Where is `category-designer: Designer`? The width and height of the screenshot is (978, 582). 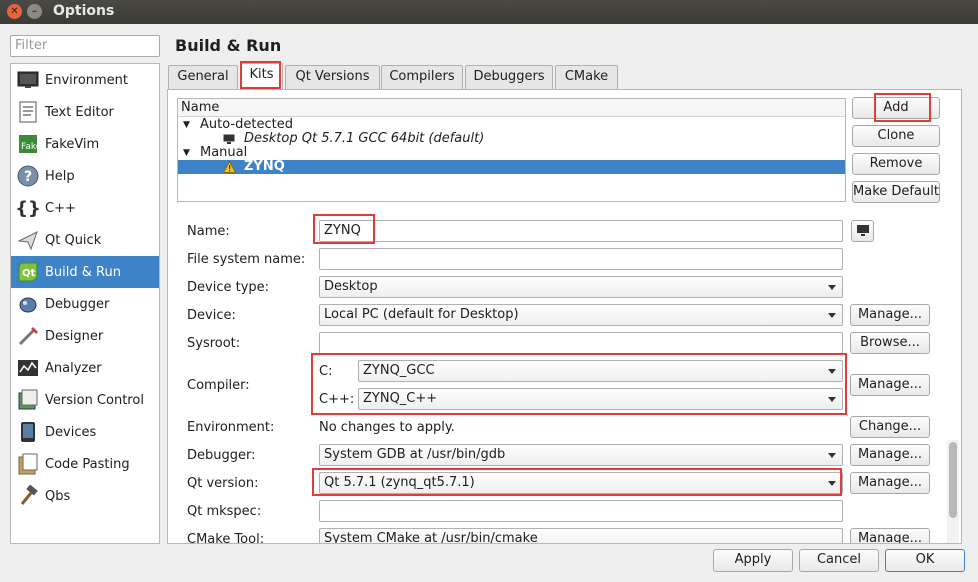 category-designer: Designer is located at coordinates (85, 336).